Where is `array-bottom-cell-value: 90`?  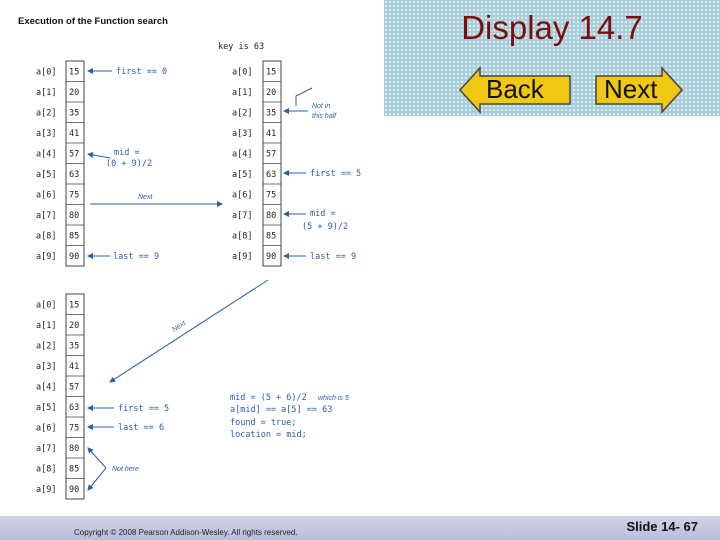 array-bottom-cell-value: 90 is located at coordinates (74, 490).